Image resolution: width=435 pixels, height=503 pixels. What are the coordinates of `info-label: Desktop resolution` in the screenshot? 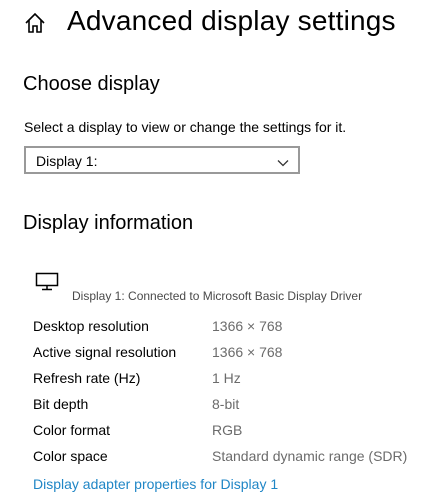 It's located at (91, 326).